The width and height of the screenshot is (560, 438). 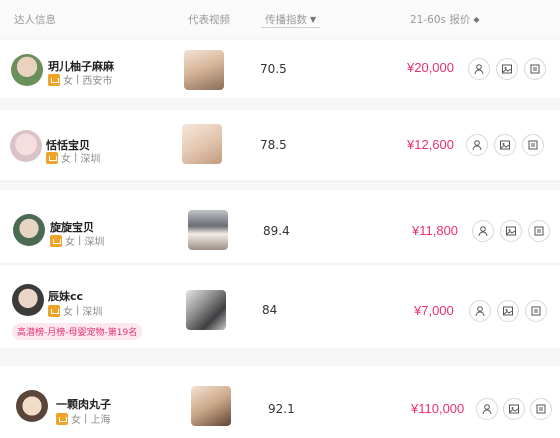 What do you see at coordinates (286, 20) in the screenshot?
I see `col-spread-index: 传播指数` at bounding box center [286, 20].